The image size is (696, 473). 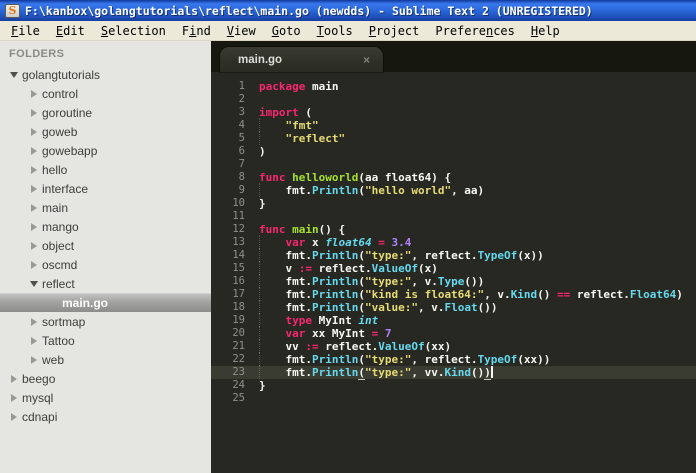 What do you see at coordinates (105, 93) in the screenshot?
I see `sidebar-item-control: control` at bounding box center [105, 93].